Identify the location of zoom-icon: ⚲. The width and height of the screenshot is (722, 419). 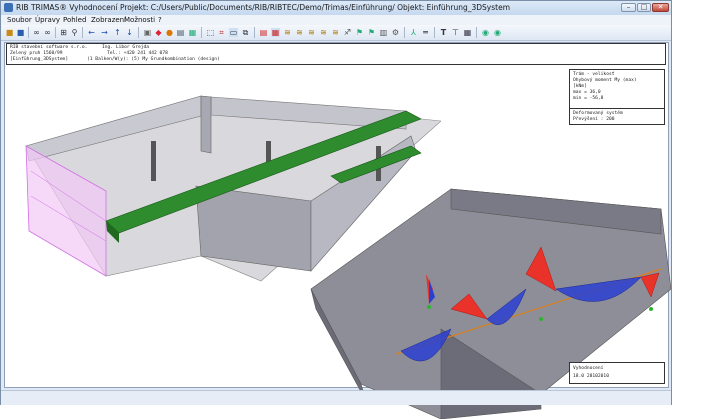
(74, 32).